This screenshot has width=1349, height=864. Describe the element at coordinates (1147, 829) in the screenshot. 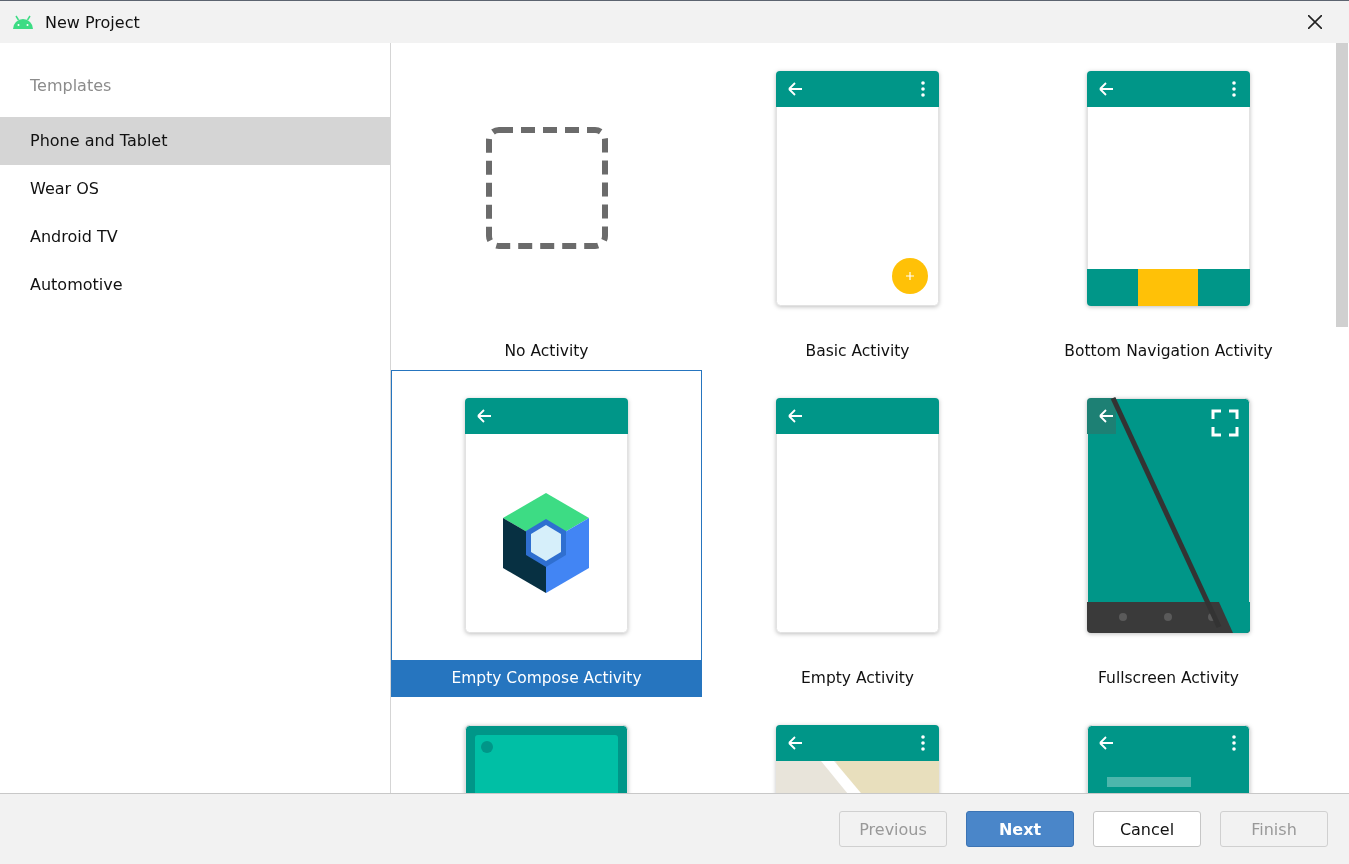

I see `wizard-button: Cancel` at that location.